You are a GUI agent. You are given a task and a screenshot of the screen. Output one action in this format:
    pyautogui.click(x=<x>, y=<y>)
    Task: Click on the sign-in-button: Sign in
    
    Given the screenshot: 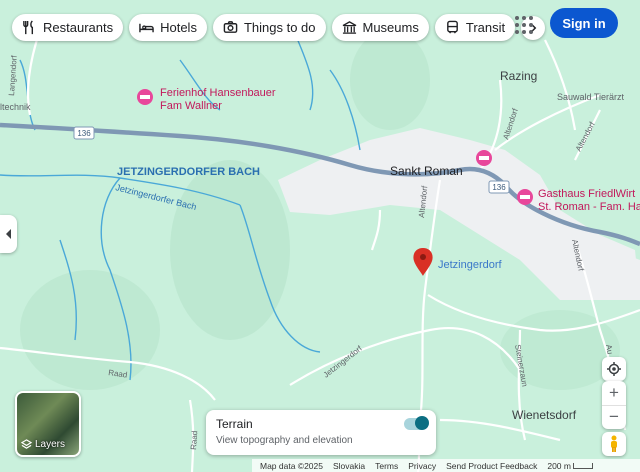 What is the action you would take?
    pyautogui.click(x=584, y=23)
    